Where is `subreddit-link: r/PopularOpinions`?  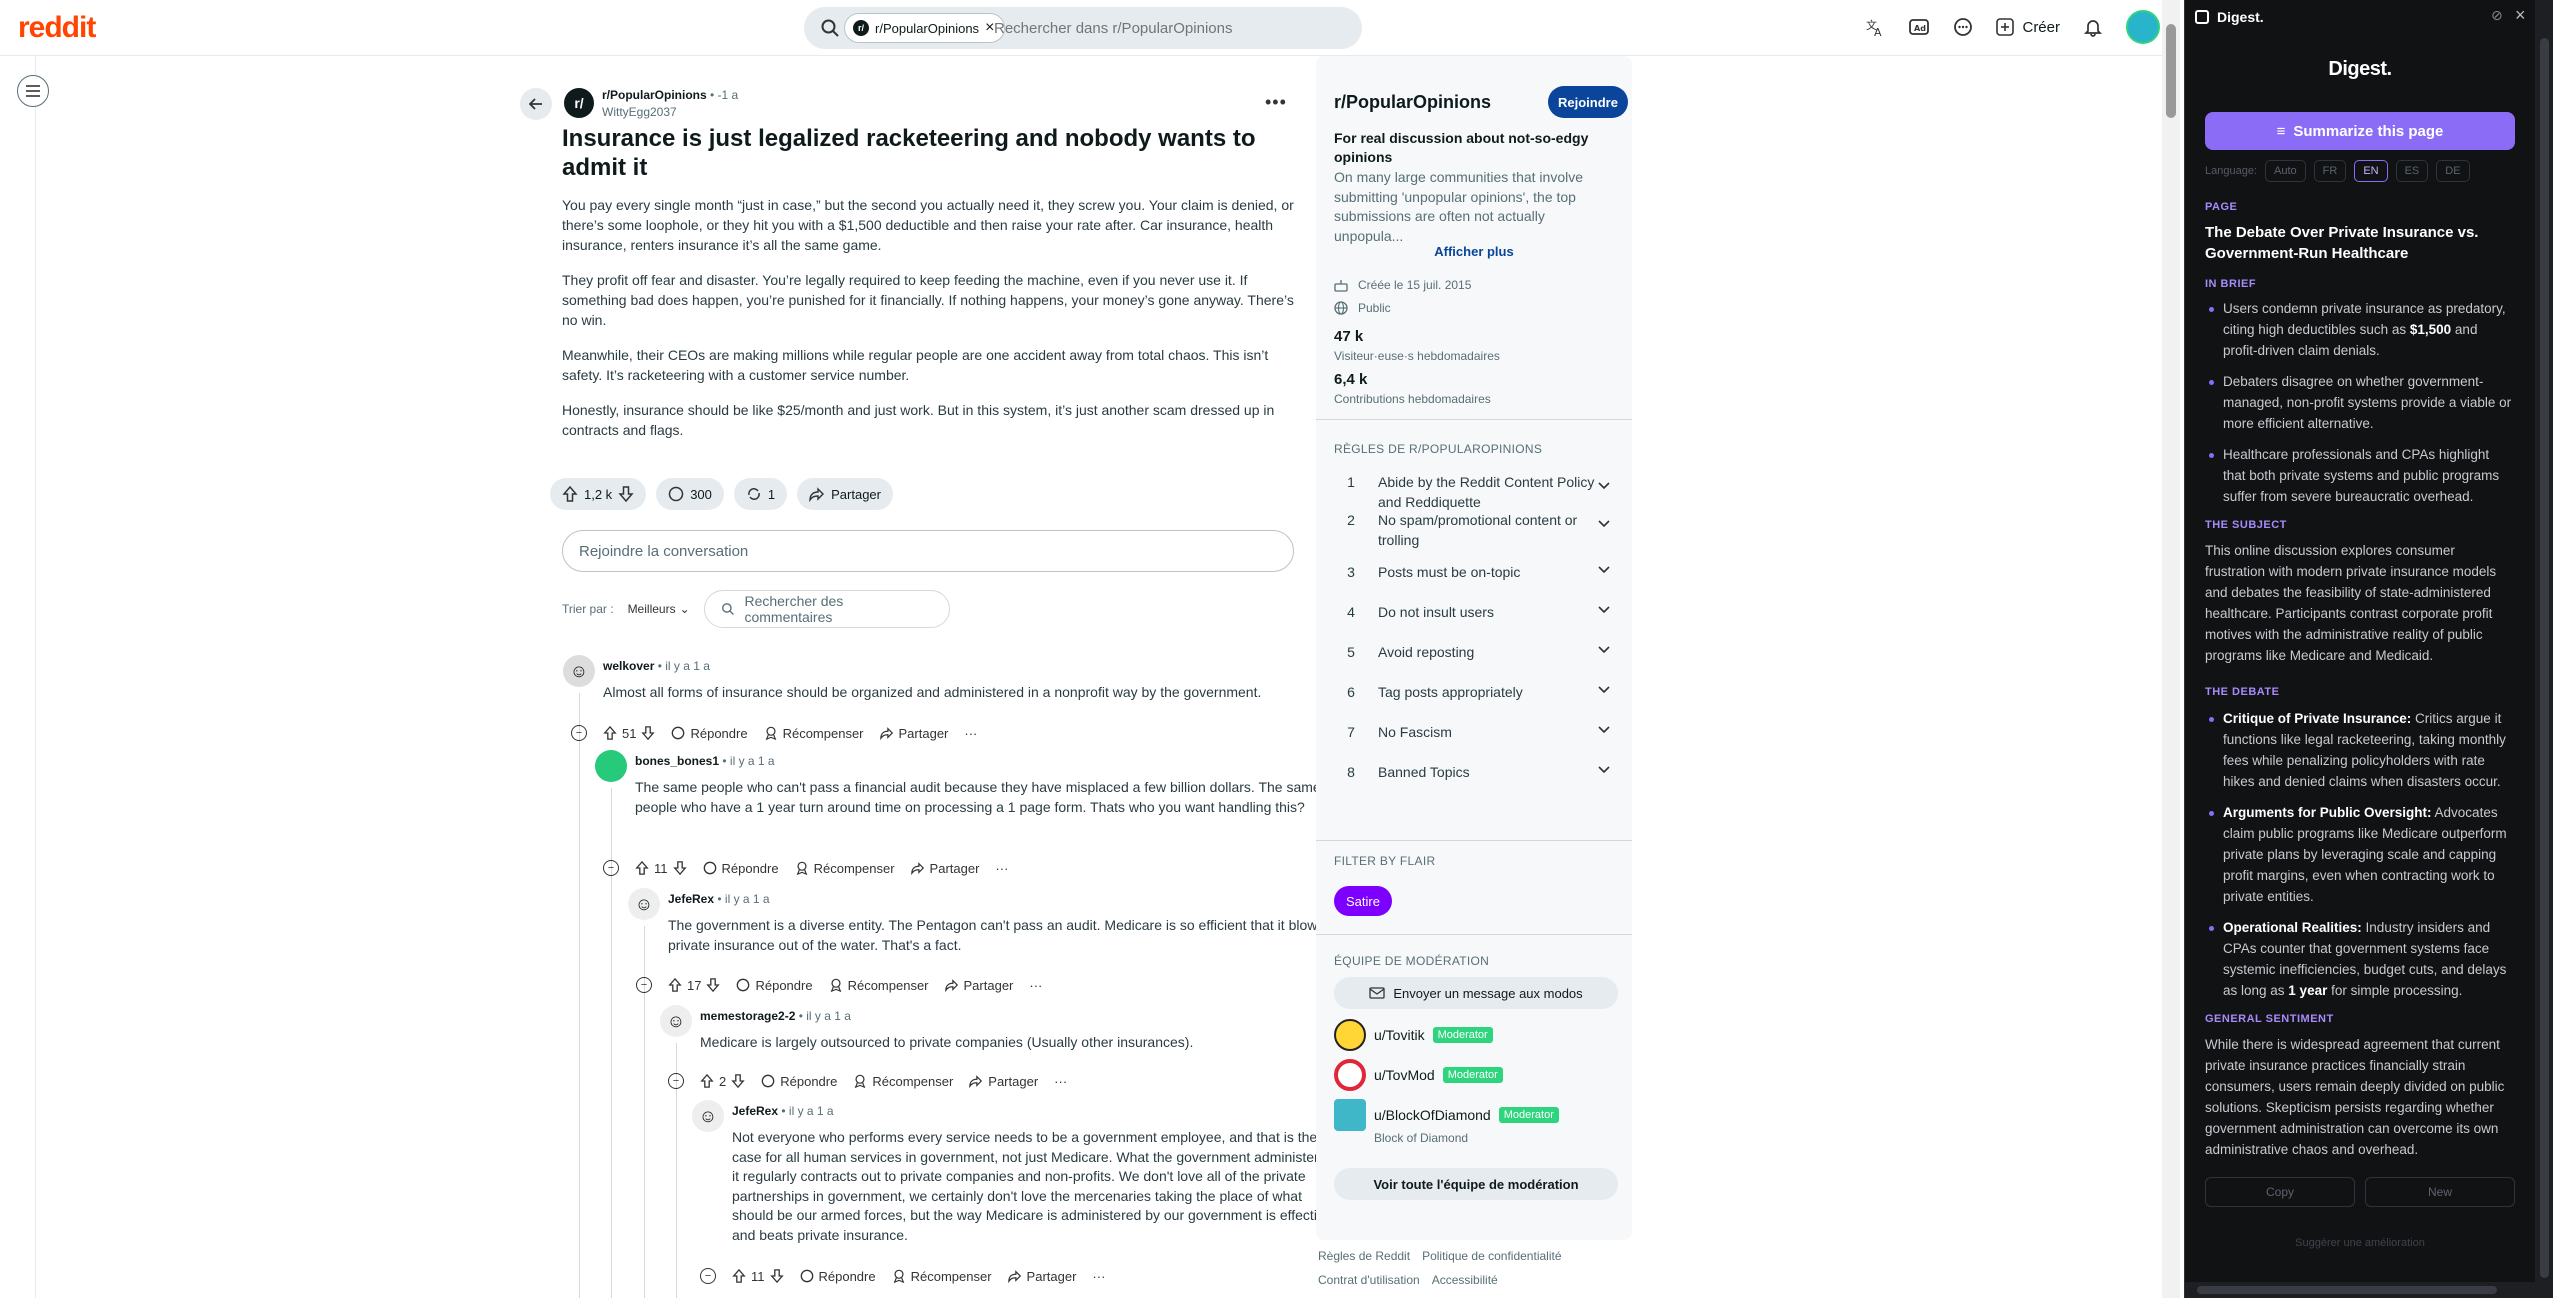
subreddit-link: r/PopularOpinions is located at coordinates (654, 95).